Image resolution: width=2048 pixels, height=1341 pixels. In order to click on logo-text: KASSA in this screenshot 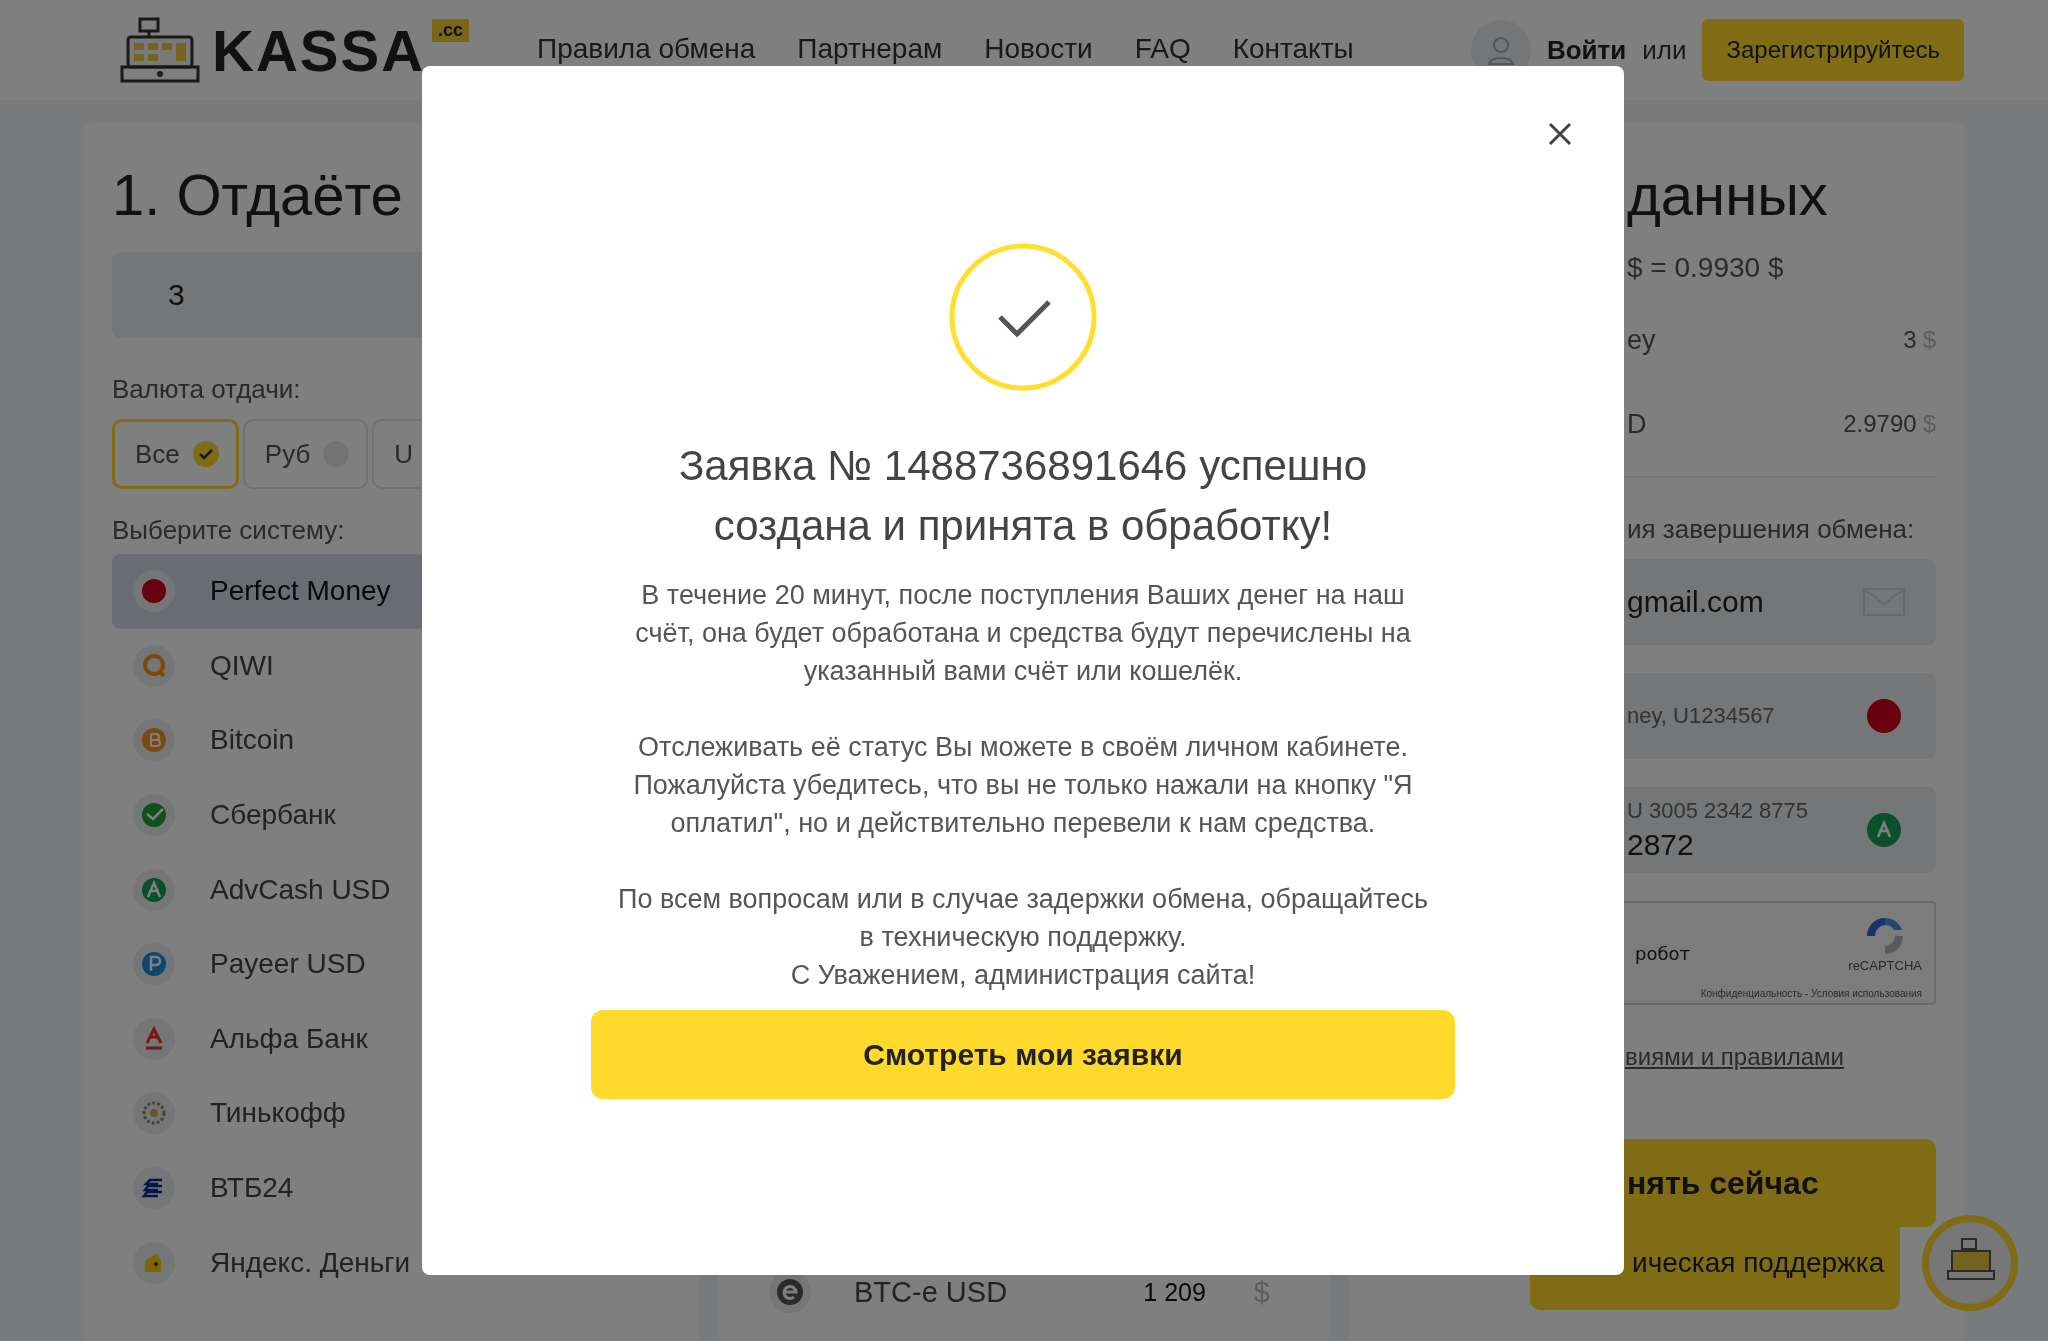, I will do `click(319, 50)`.